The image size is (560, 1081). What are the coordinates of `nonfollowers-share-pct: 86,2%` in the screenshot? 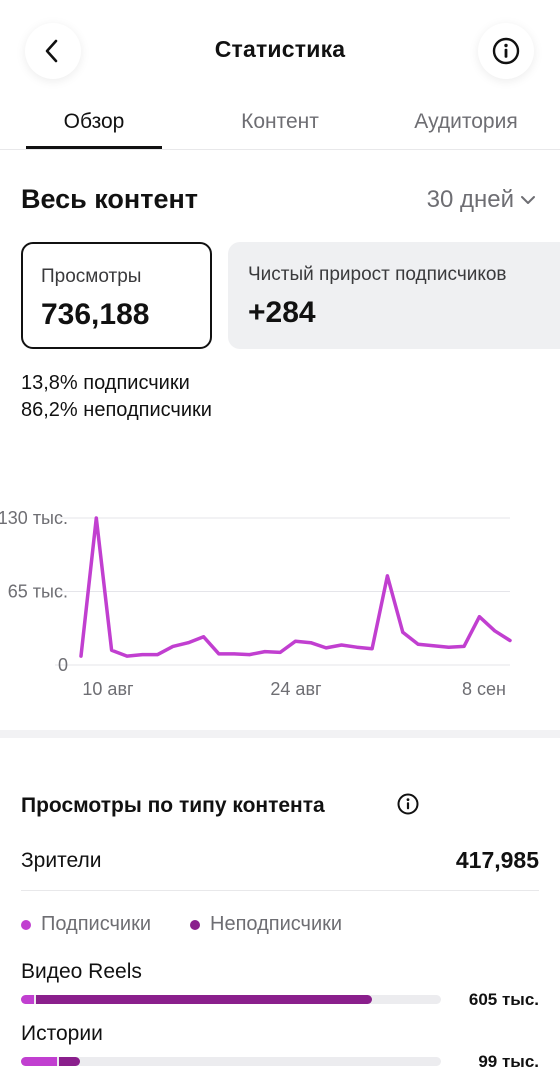 It's located at (49, 410).